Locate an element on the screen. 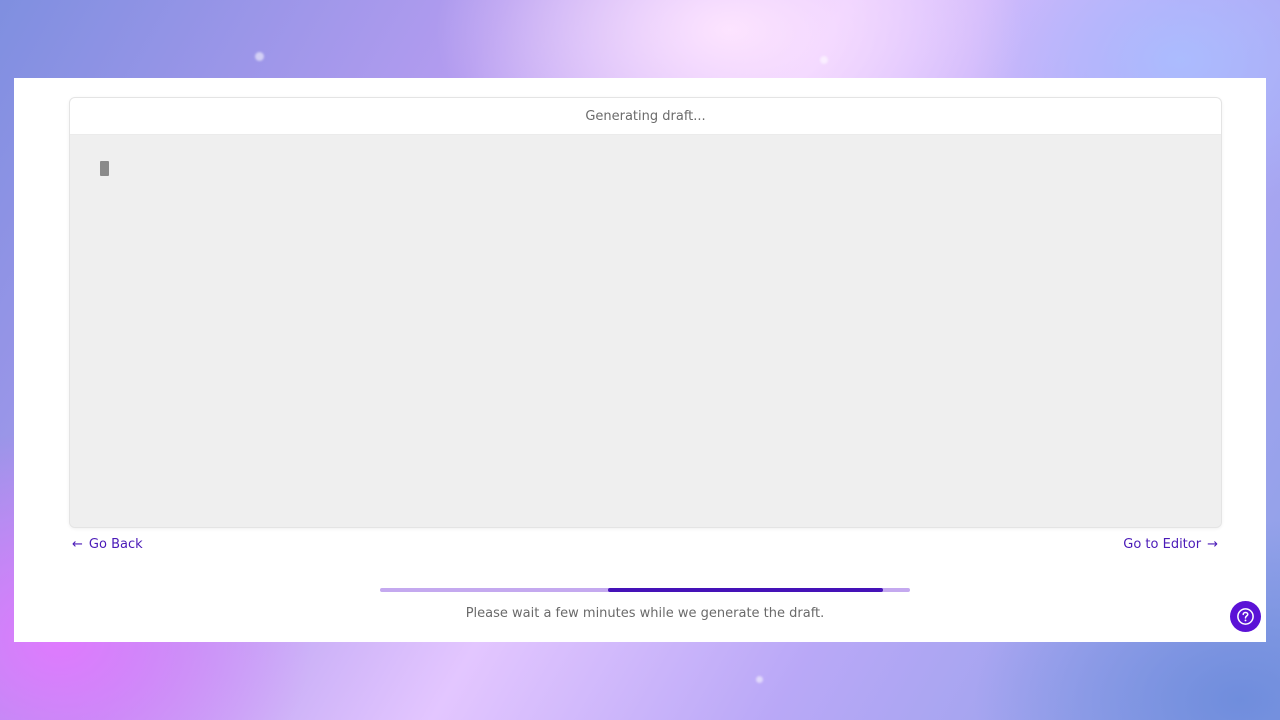  go-to-editor-link: Go to Editor → is located at coordinates (1170, 544).